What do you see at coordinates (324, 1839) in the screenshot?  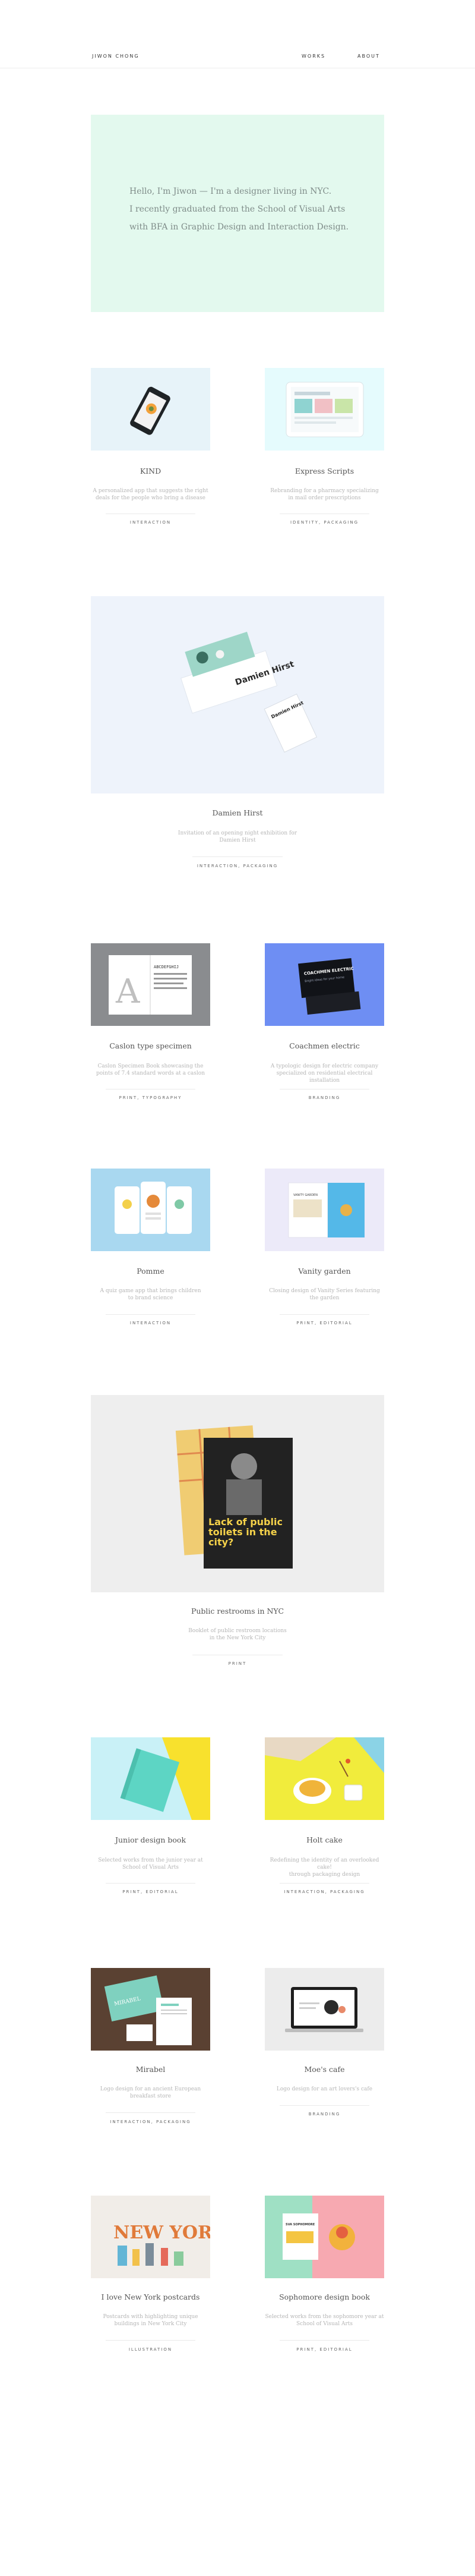 I see `project-title: Holt cake` at bounding box center [324, 1839].